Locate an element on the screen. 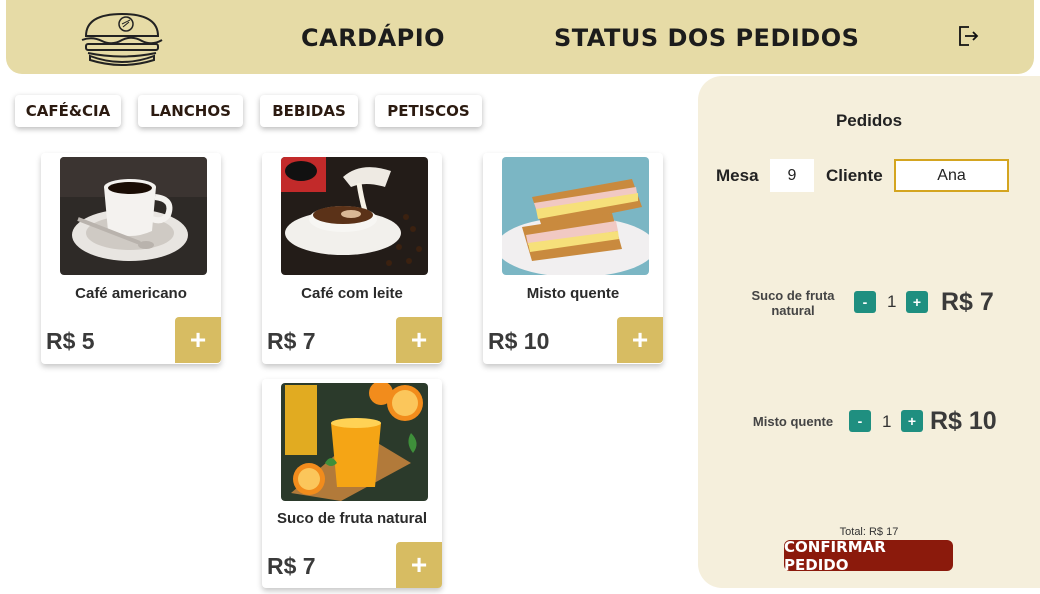 The width and height of the screenshot is (1040, 594). order-item-price: R$ 7 is located at coordinates (967, 302).